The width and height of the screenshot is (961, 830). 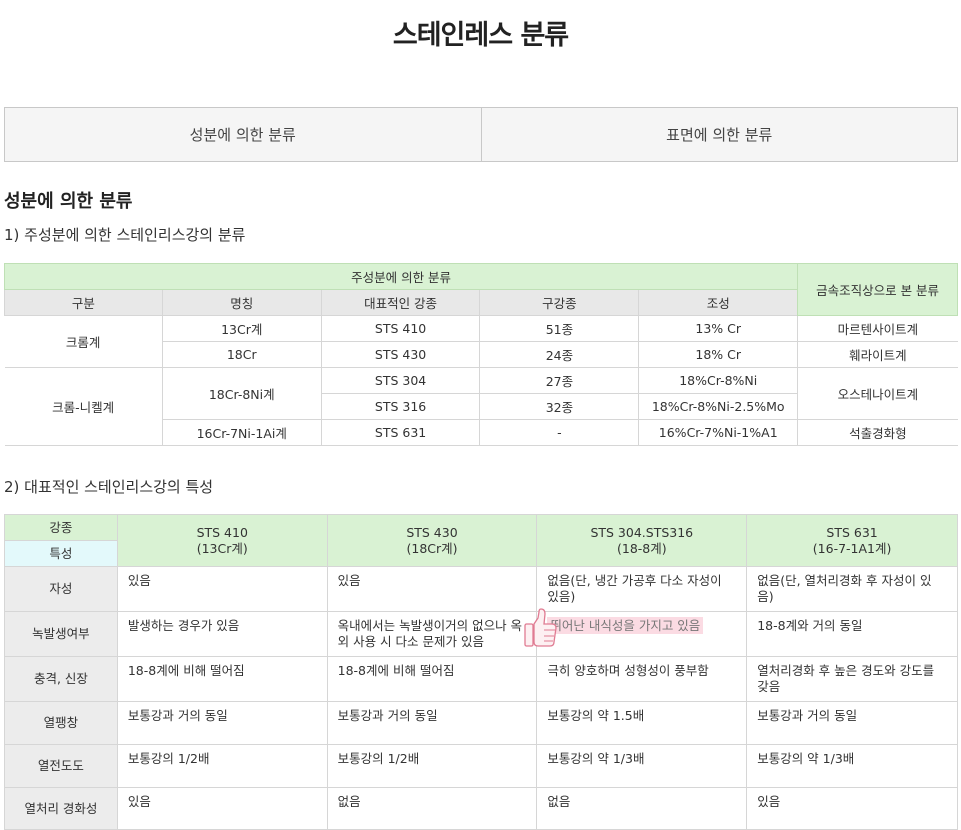 I want to click on composition-cell: 18%Cr-8%Ni, so click(x=718, y=380).